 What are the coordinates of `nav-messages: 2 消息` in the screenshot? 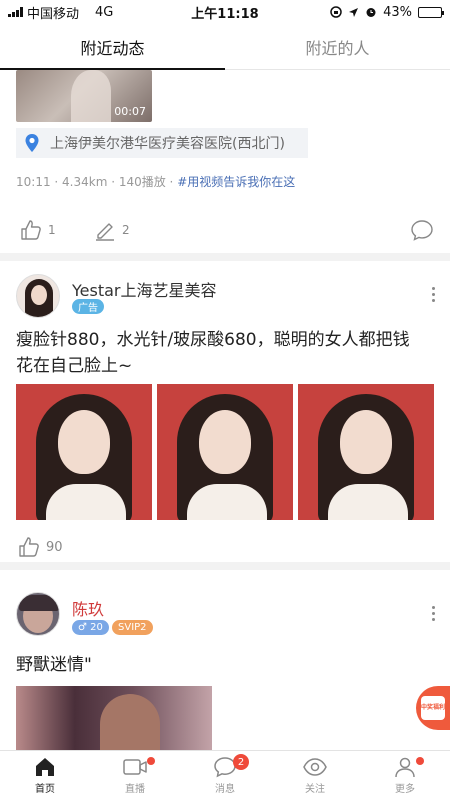 It's located at (225, 775).